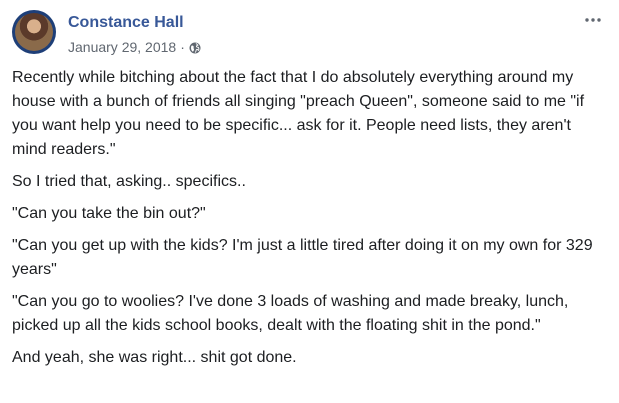  I want to click on post-paragraph: So I tried that, asking.. specifics.., so click(129, 181).